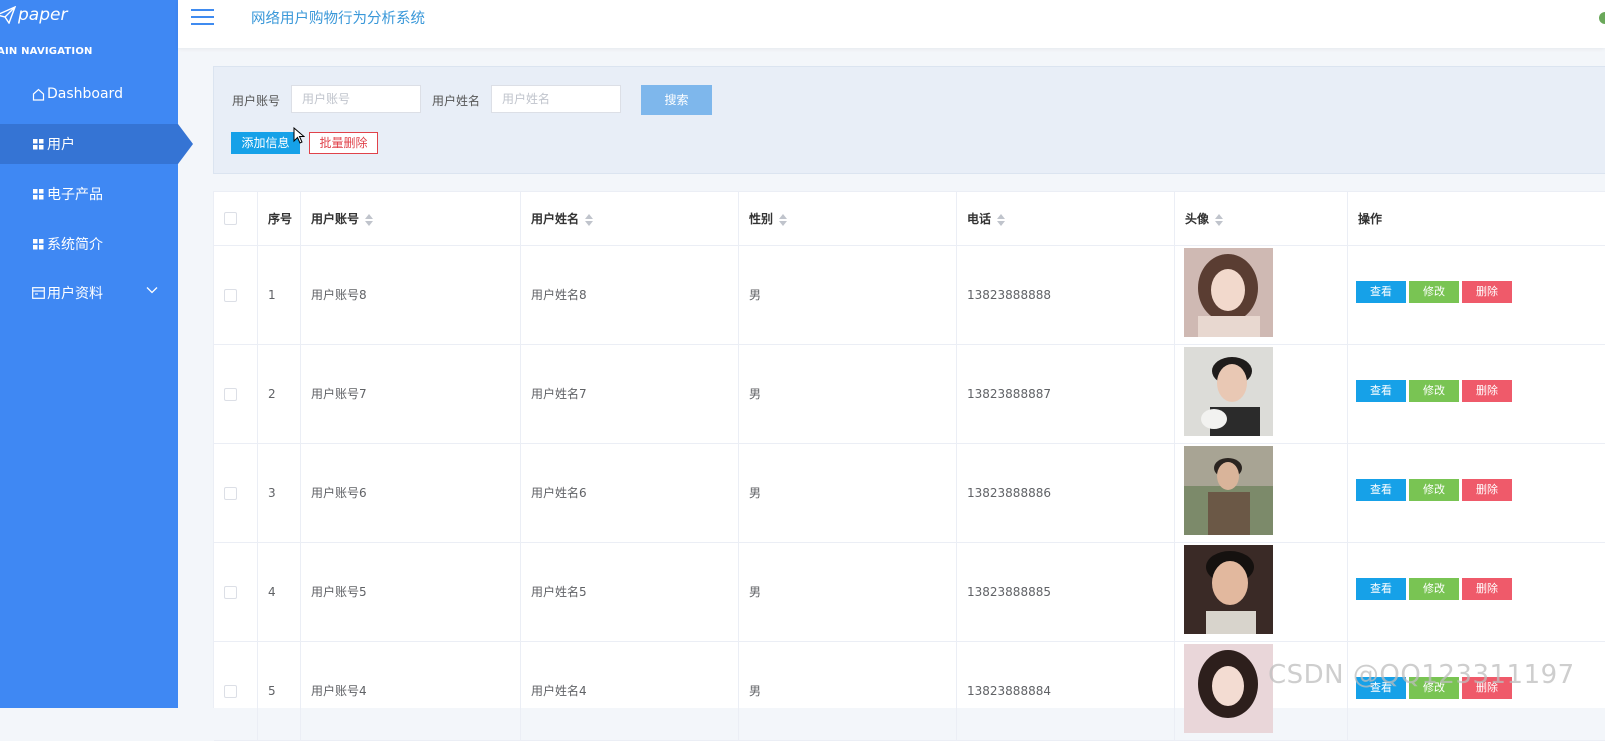 This screenshot has width=1605, height=741. Describe the element at coordinates (630, 394) in the screenshot. I see `cell-name: 用户姓名7` at that location.